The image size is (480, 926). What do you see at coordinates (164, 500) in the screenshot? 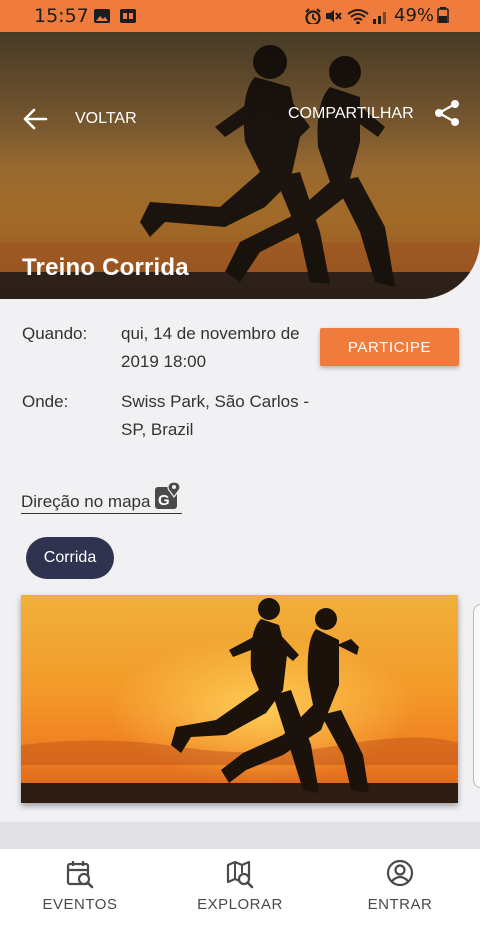
I see `svg-text: G` at bounding box center [164, 500].